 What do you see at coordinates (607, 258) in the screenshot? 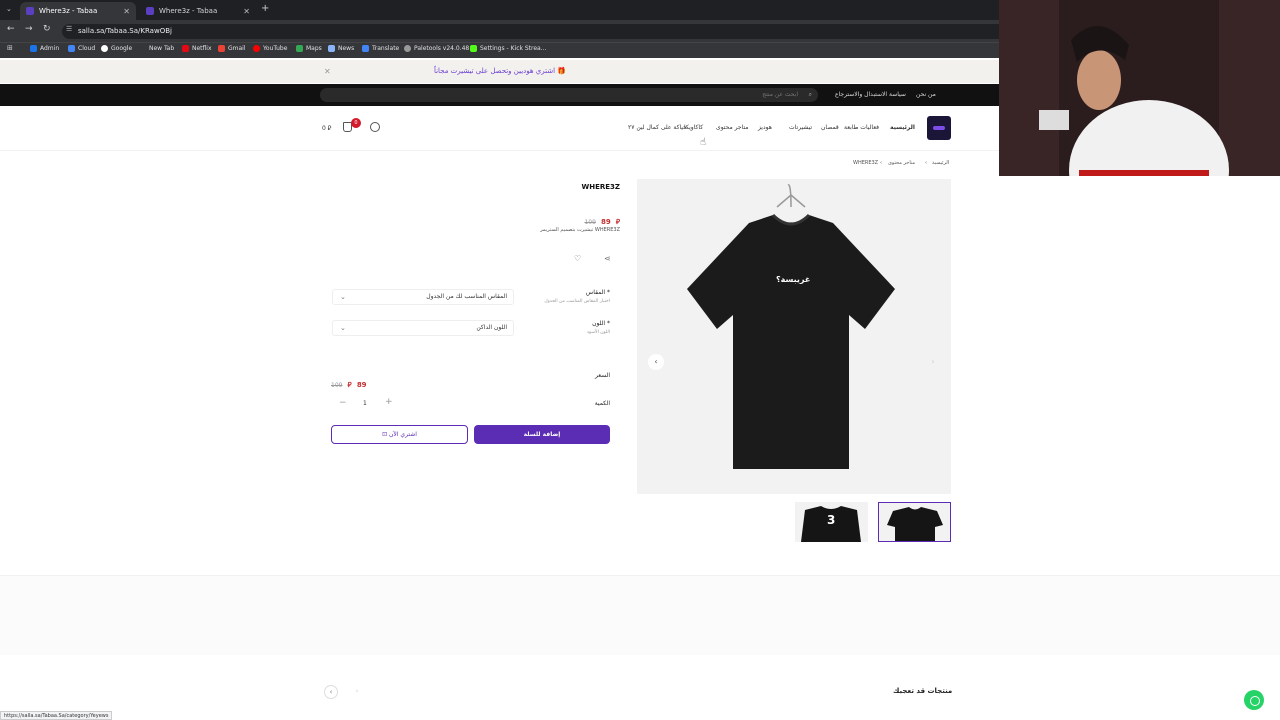
I see `share-icon: ⋖` at bounding box center [607, 258].